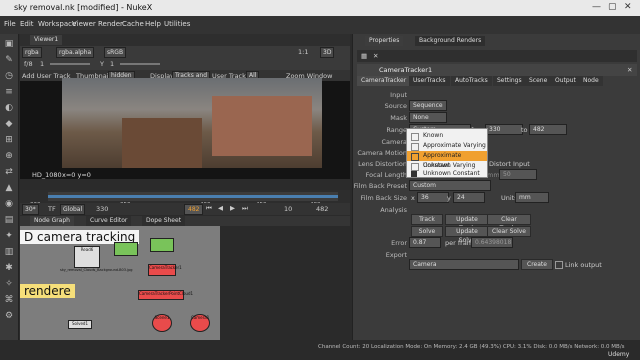  Describe the element at coordinates (629, 70) in the screenshot. I see `close-node-icon: ✕` at that location.